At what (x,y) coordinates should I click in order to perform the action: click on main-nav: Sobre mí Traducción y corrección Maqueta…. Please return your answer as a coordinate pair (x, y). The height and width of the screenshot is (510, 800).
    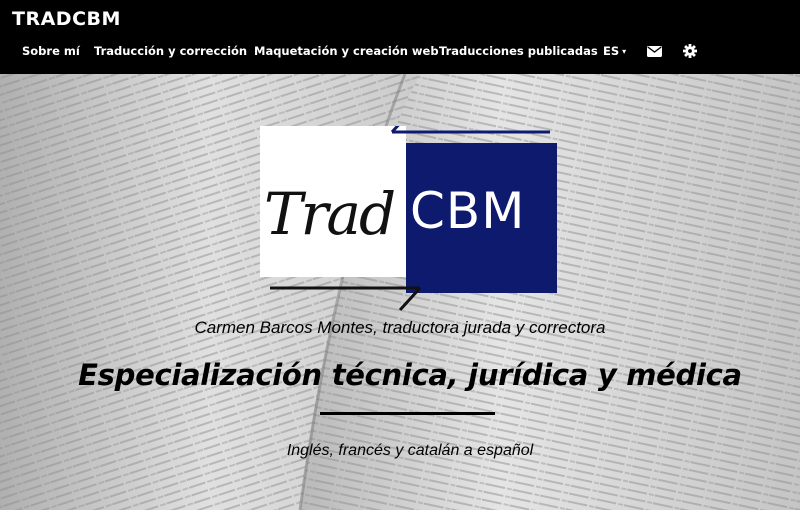
    Looking at the image, I should click on (400, 54).